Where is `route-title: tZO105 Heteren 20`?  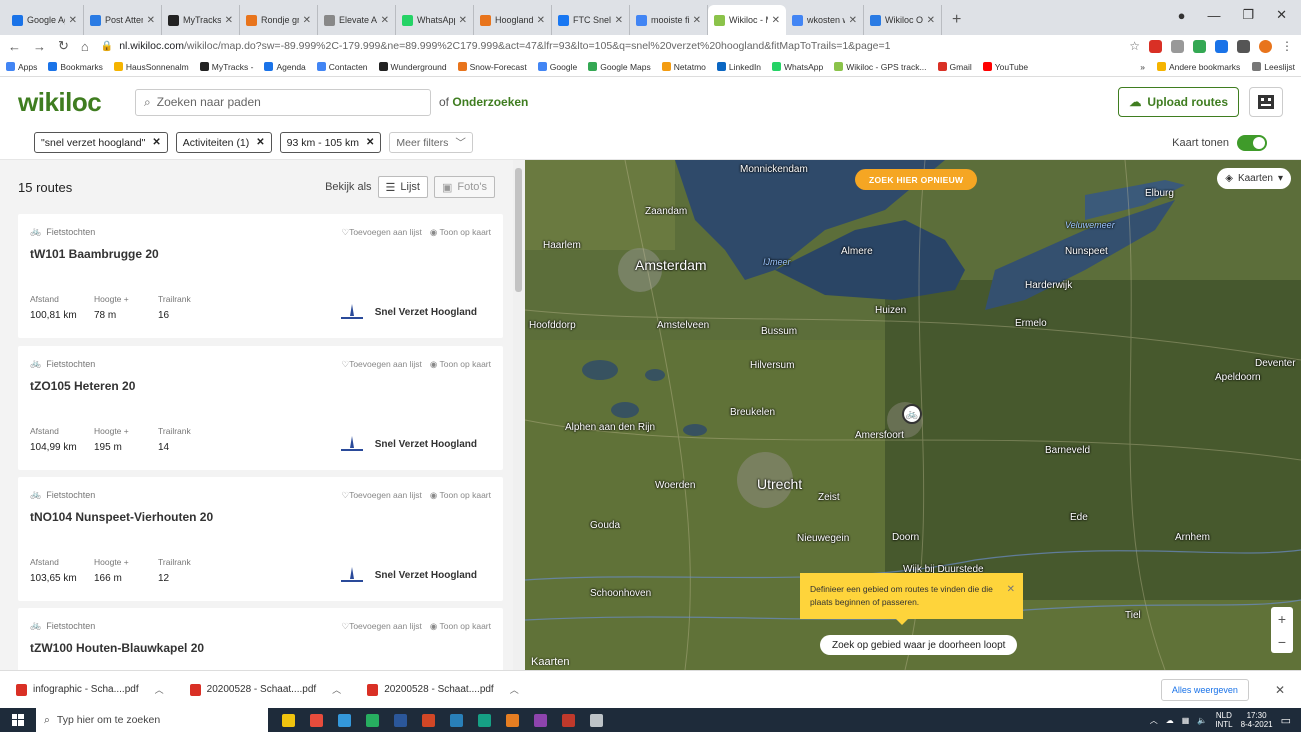 route-title: tZO105 Heteren 20 is located at coordinates (82, 386).